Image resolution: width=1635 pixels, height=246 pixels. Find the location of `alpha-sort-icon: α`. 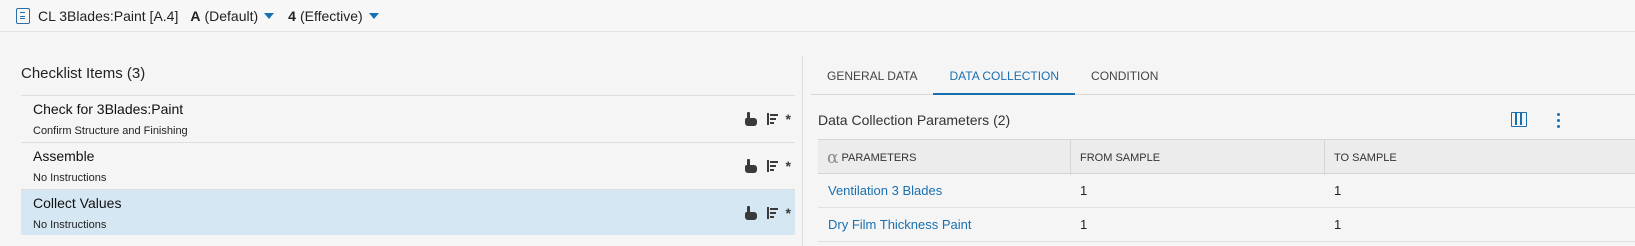

alpha-sort-icon: α is located at coordinates (832, 158).